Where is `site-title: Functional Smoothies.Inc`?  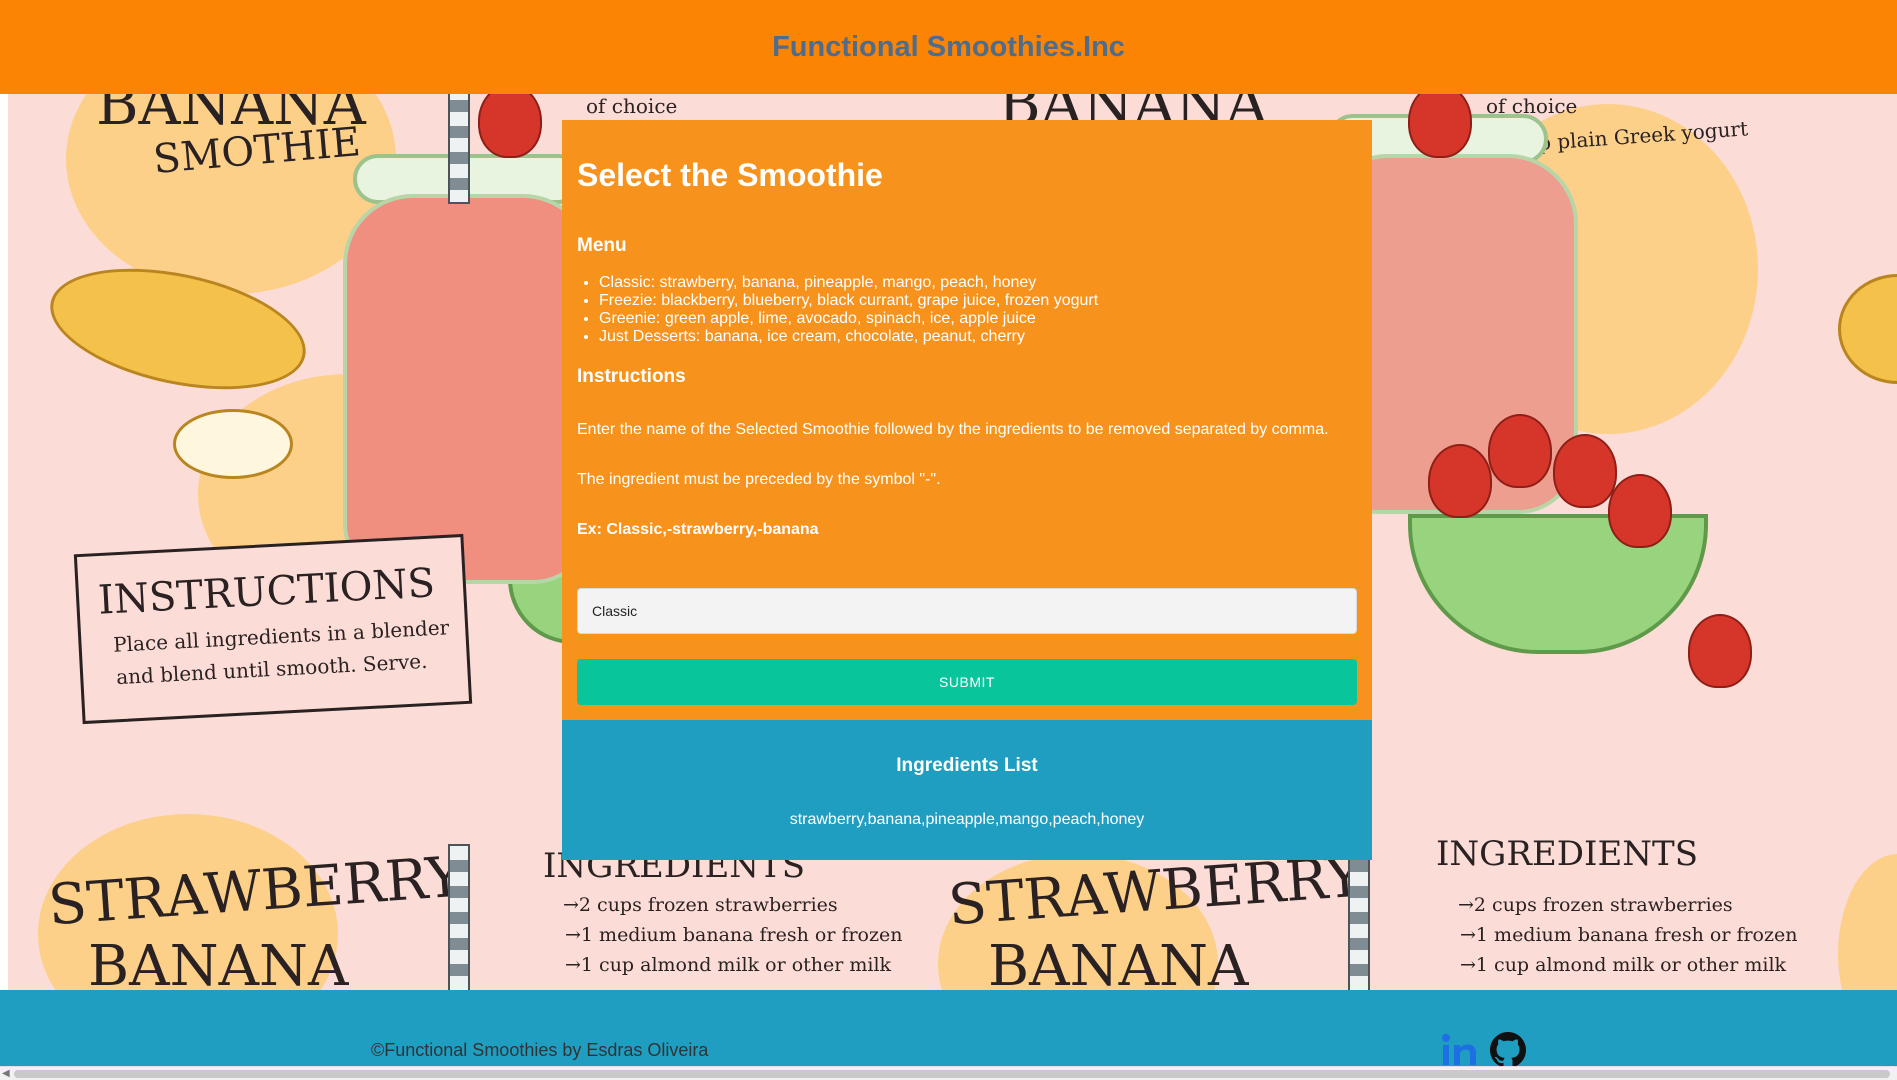 site-title: Functional Smoothies.Inc is located at coordinates (948, 46).